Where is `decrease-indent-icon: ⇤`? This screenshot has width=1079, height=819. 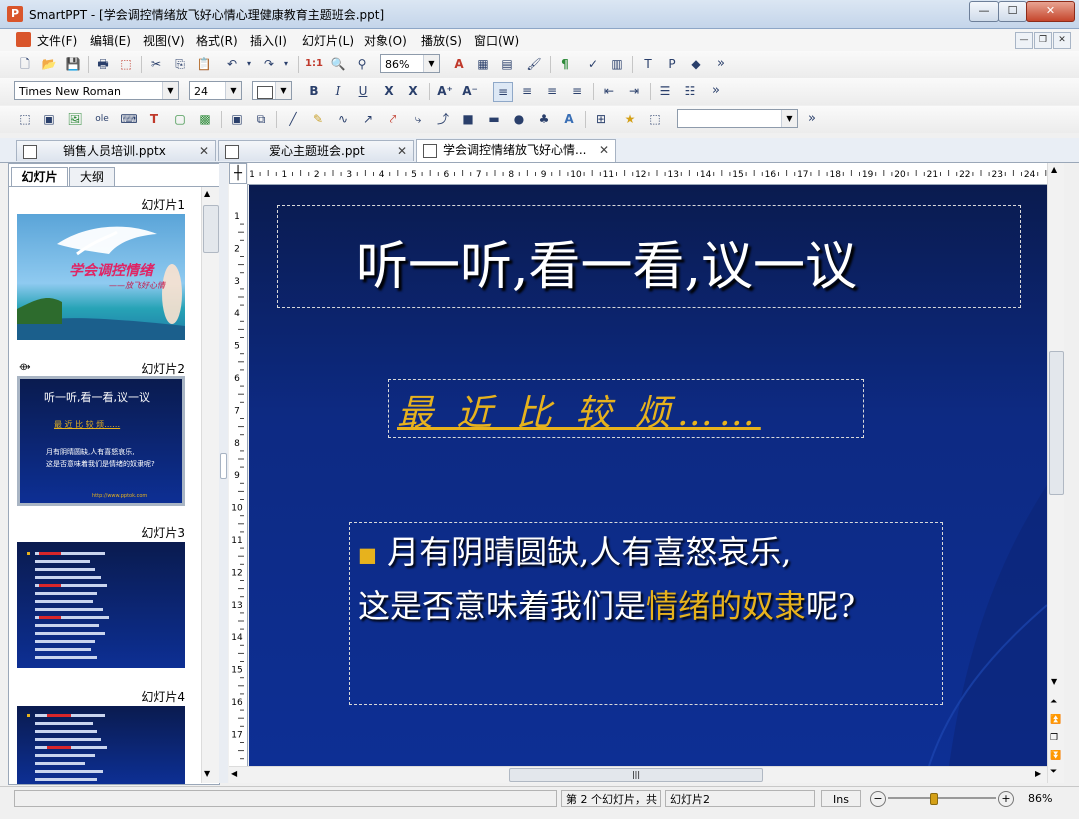 decrease-indent-icon: ⇤ is located at coordinates (609, 91).